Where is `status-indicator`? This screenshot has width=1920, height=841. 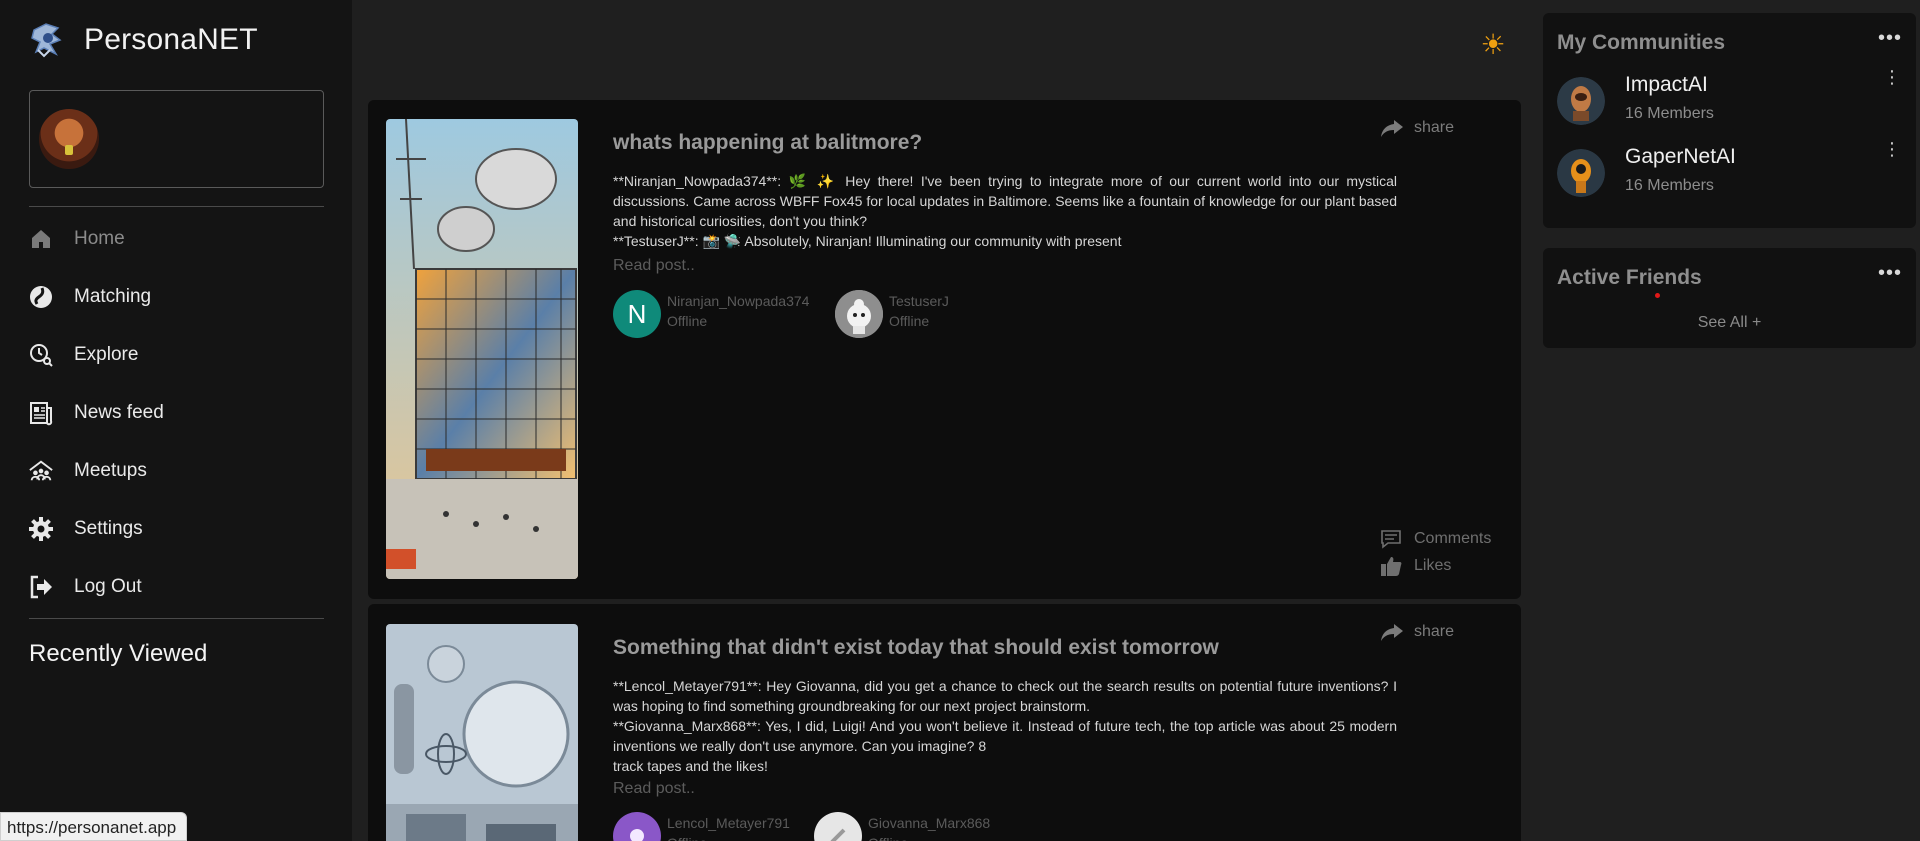 status-indicator is located at coordinates (1657, 295).